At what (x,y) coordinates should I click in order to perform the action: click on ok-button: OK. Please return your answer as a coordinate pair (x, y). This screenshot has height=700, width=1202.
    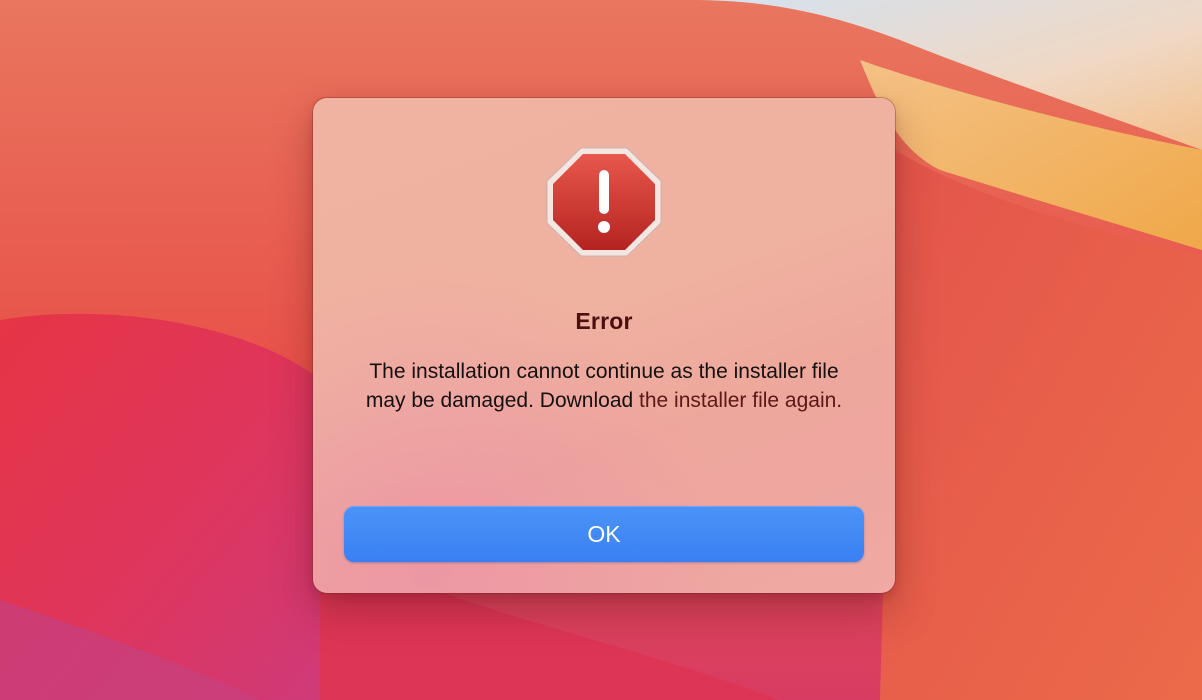
    Looking at the image, I should click on (604, 534).